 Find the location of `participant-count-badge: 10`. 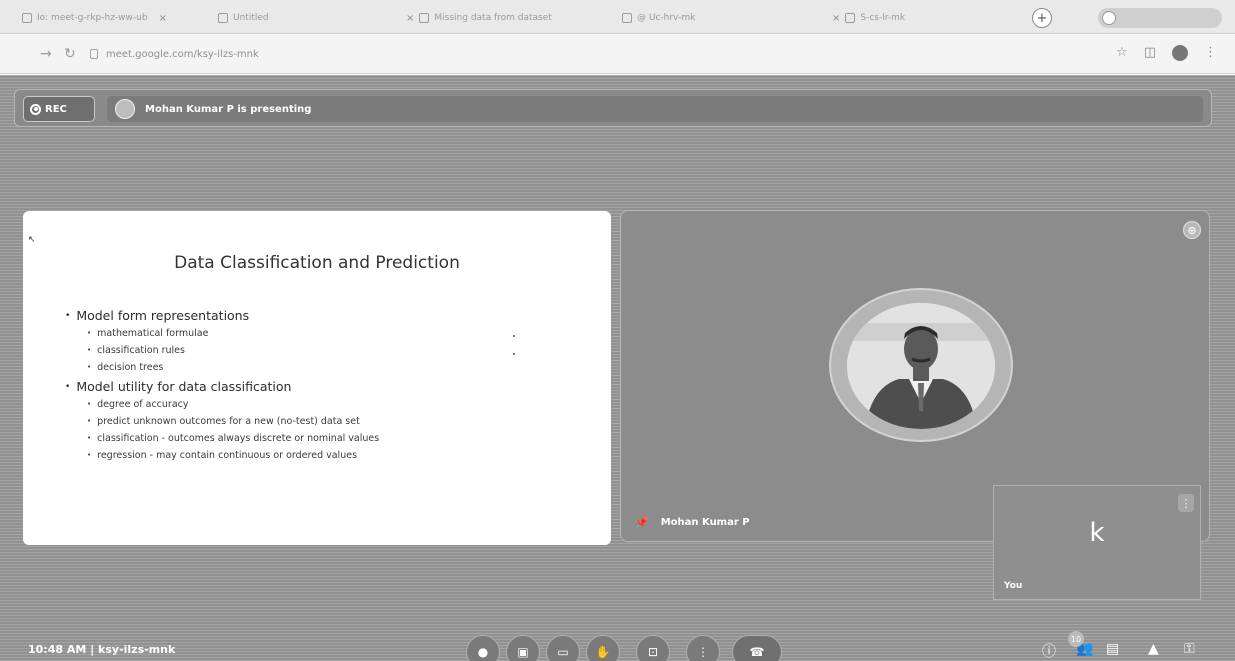

participant-count-badge: 10 is located at coordinates (1076, 639).